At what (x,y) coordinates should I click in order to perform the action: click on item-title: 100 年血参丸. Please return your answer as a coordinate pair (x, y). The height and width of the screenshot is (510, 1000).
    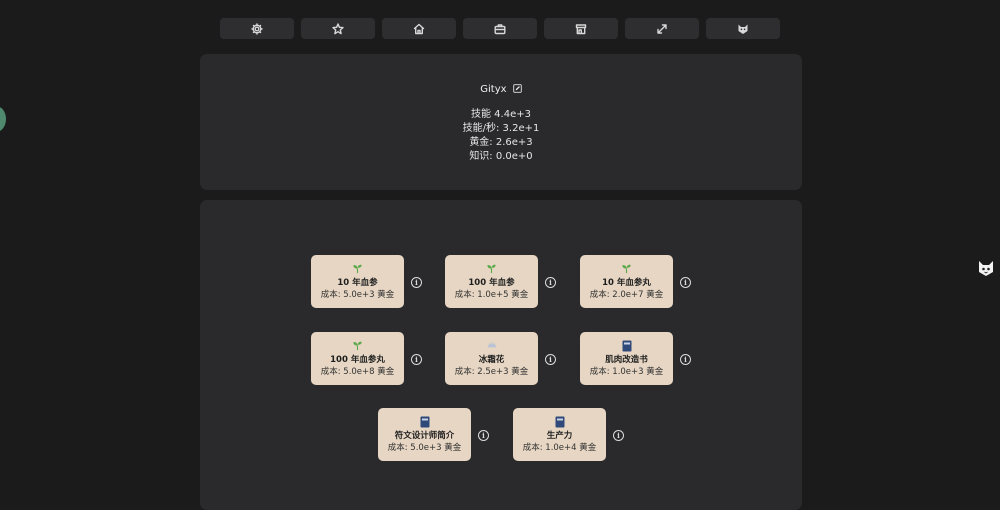
    Looking at the image, I should click on (357, 360).